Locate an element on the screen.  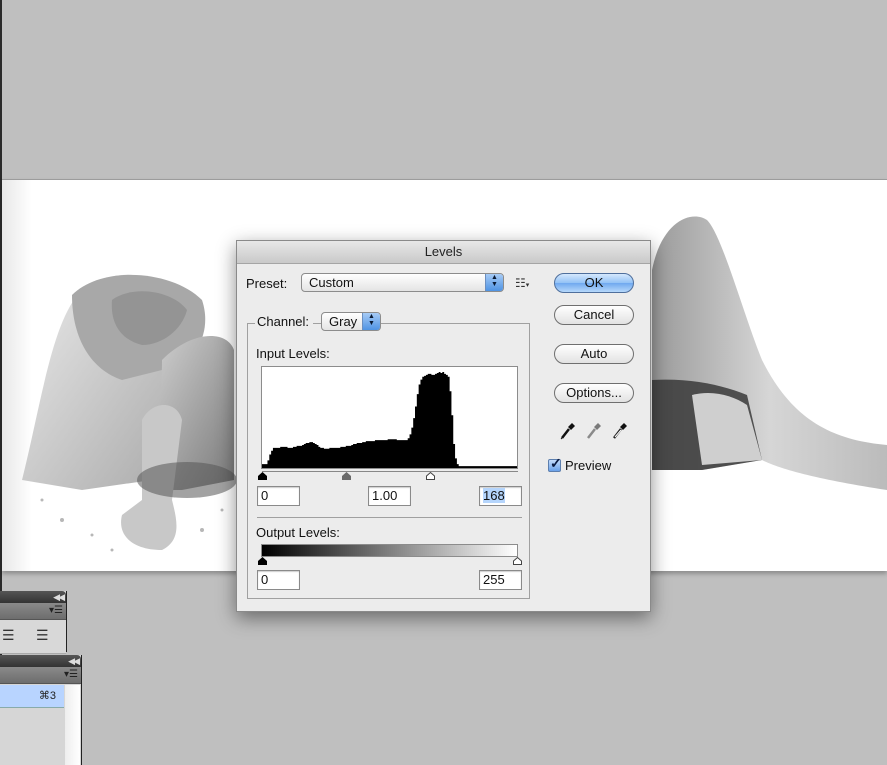
justify-icon: ☰ is located at coordinates (42, 635).